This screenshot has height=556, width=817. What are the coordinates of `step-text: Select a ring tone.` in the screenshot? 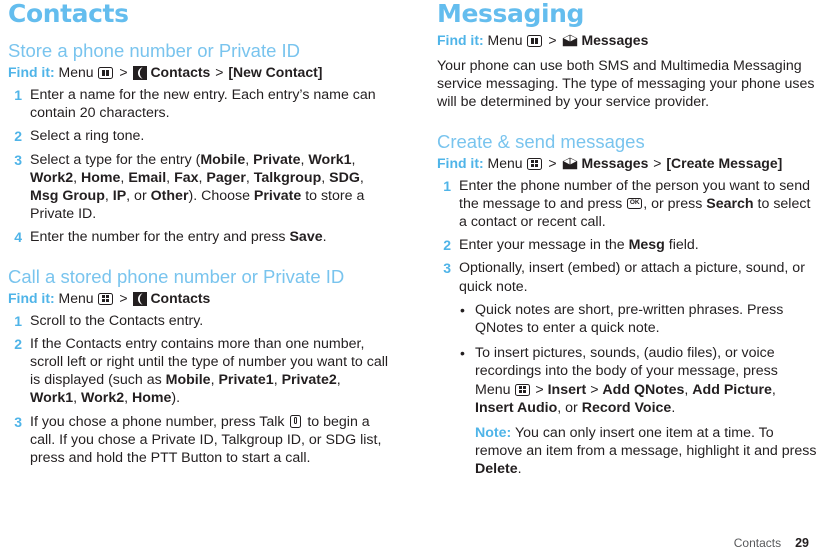 It's located at (87, 136).